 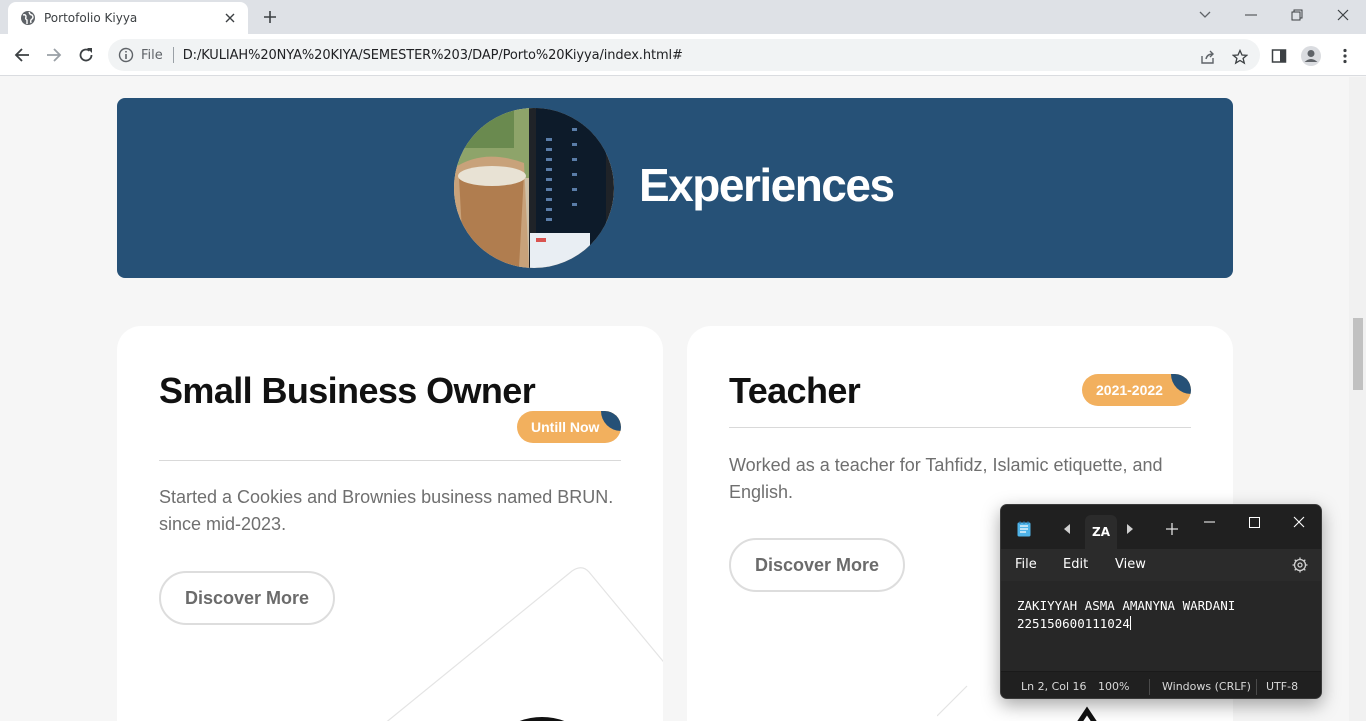 What do you see at coordinates (140, 55) in the screenshot?
I see `site-info-button: File` at bounding box center [140, 55].